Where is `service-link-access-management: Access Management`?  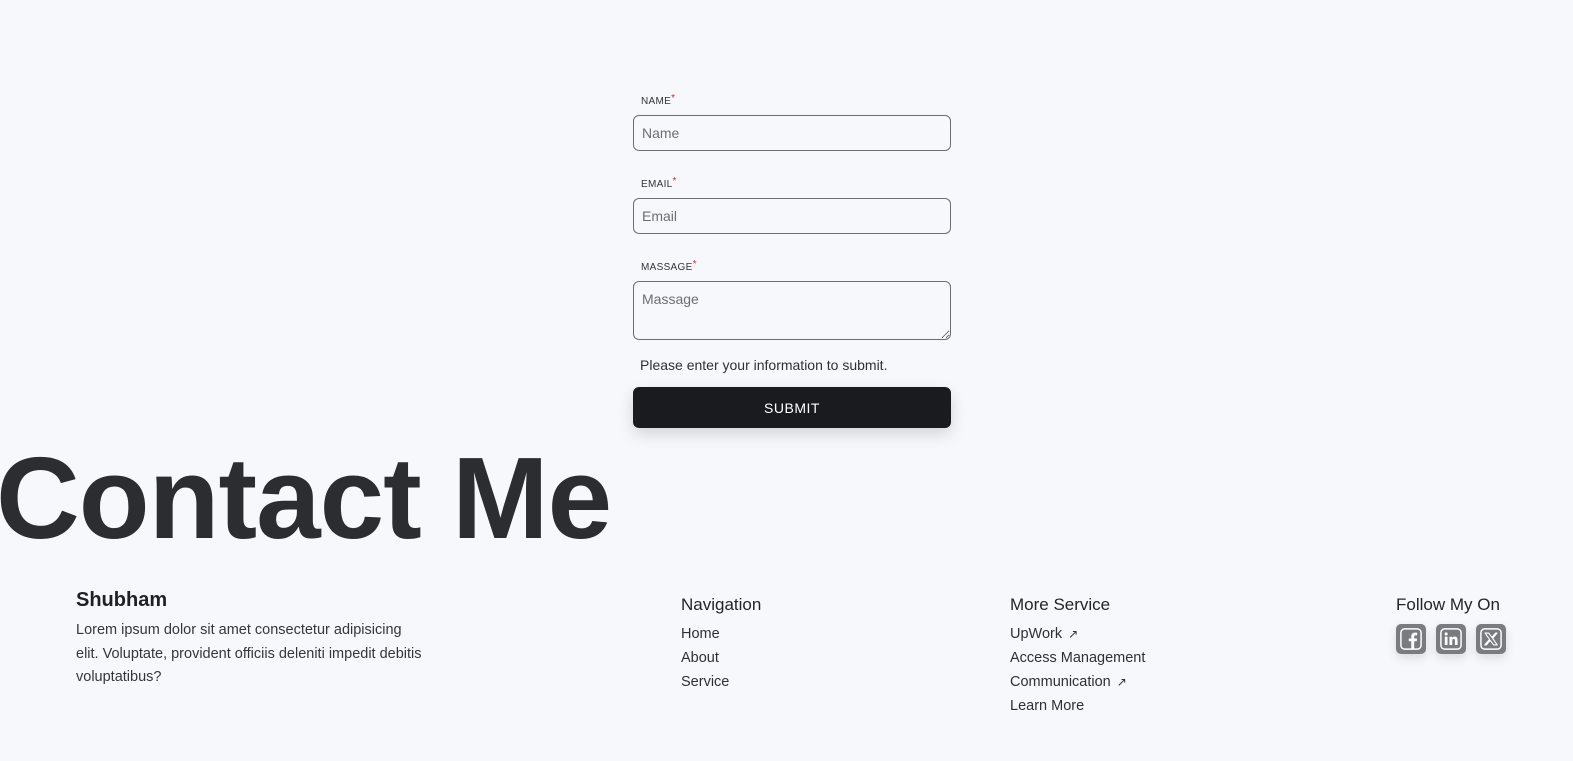
service-link-access-management: Access Management is located at coordinates (1077, 658).